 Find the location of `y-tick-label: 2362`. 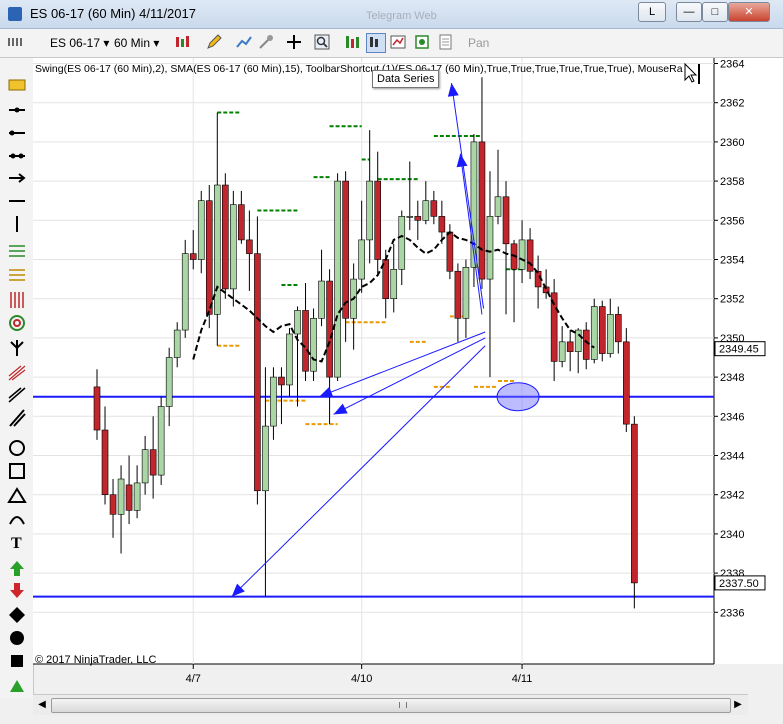

y-tick-label: 2362 is located at coordinates (732, 104).